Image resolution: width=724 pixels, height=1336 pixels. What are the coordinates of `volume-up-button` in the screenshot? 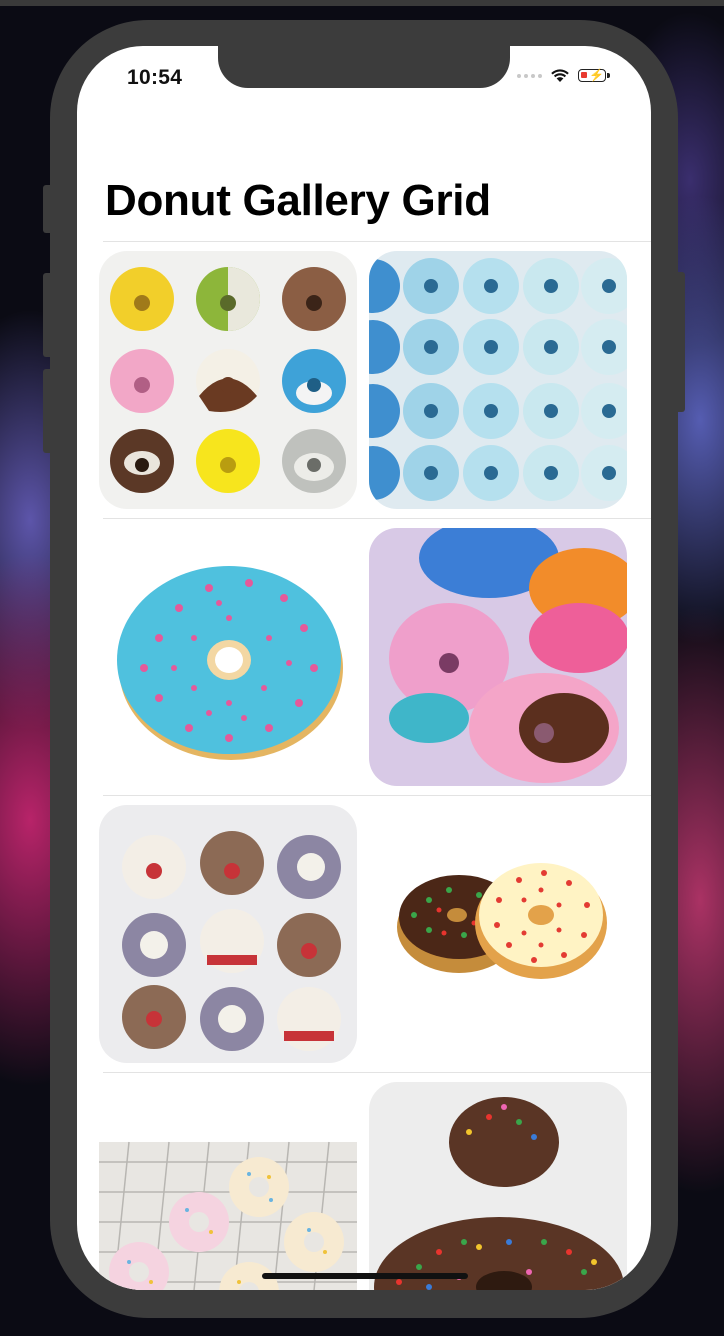 It's located at (46, 315).